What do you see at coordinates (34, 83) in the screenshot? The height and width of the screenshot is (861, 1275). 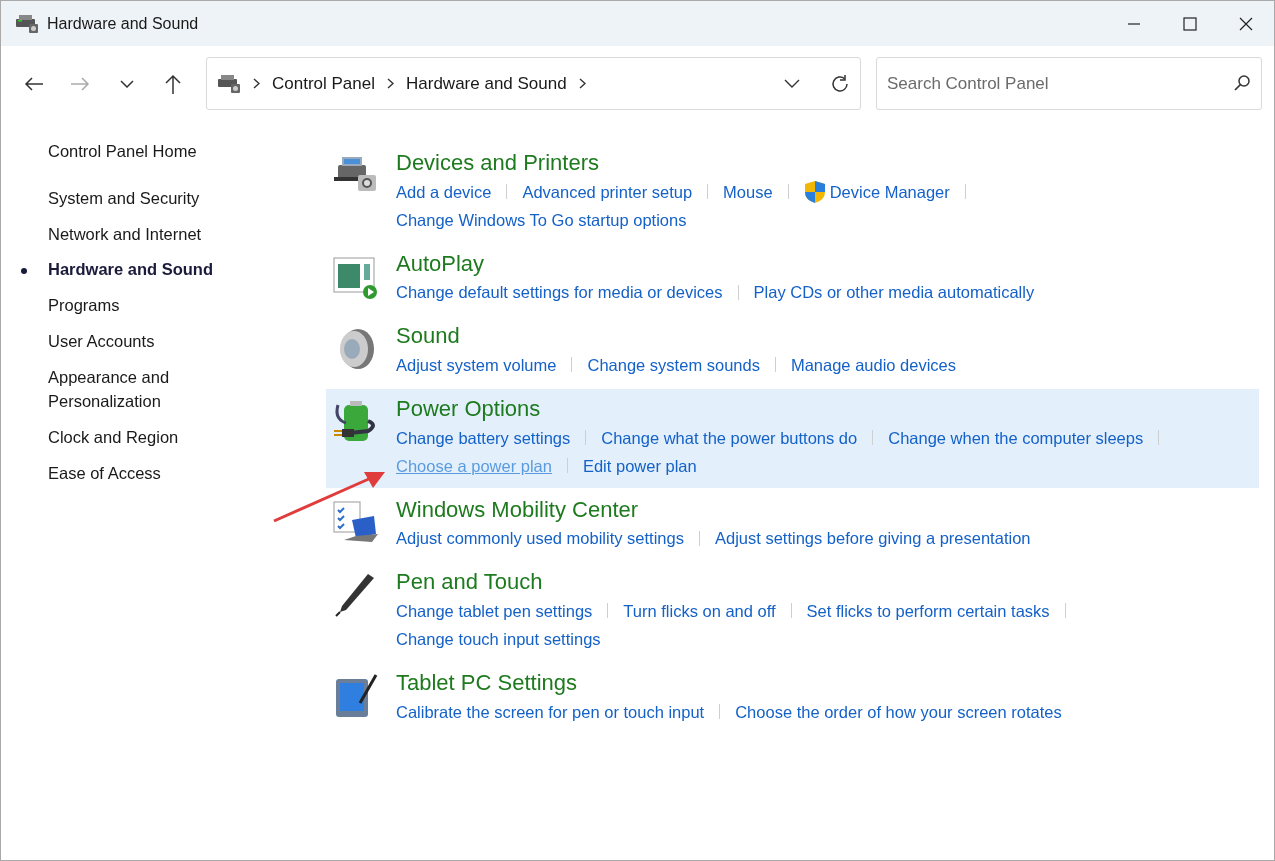 I see `back-arrow-icon` at bounding box center [34, 83].